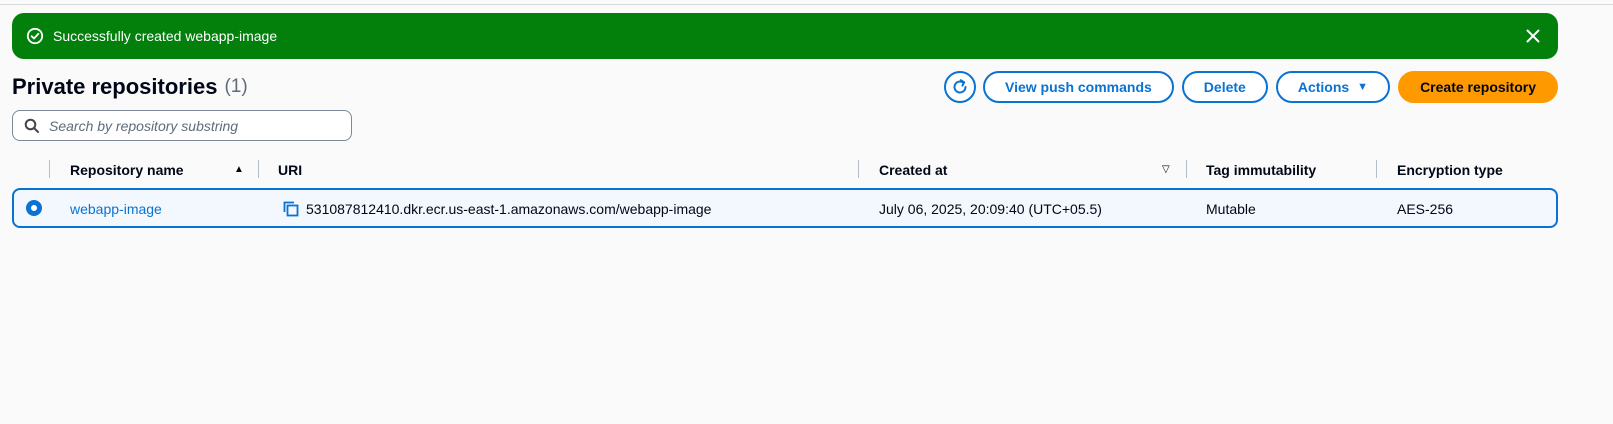 The width and height of the screenshot is (1613, 424). Describe the element at coordinates (1231, 209) in the screenshot. I see `tag-immutability-value: Mutable` at that location.